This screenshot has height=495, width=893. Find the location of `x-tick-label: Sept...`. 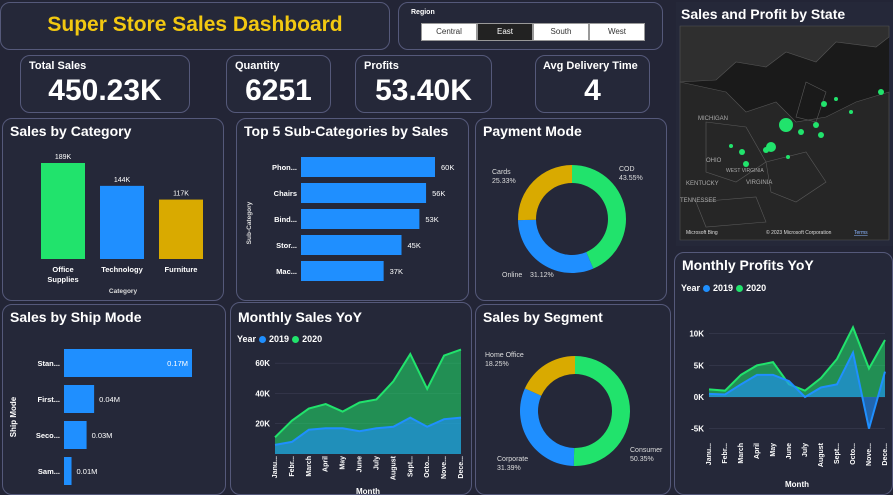

x-tick-label: Sept... is located at coordinates (410, 466).